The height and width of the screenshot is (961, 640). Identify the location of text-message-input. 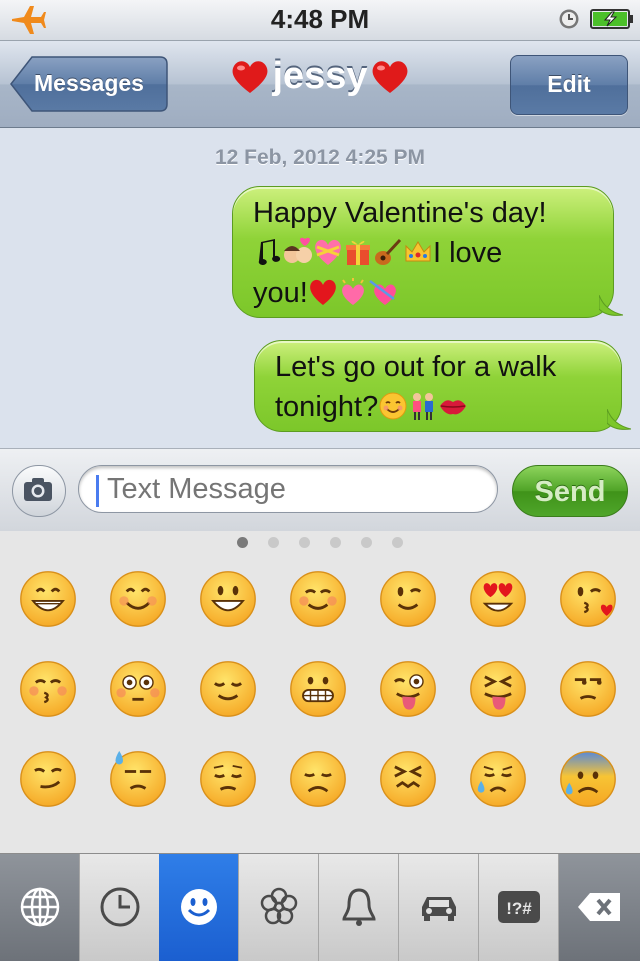
(288, 489).